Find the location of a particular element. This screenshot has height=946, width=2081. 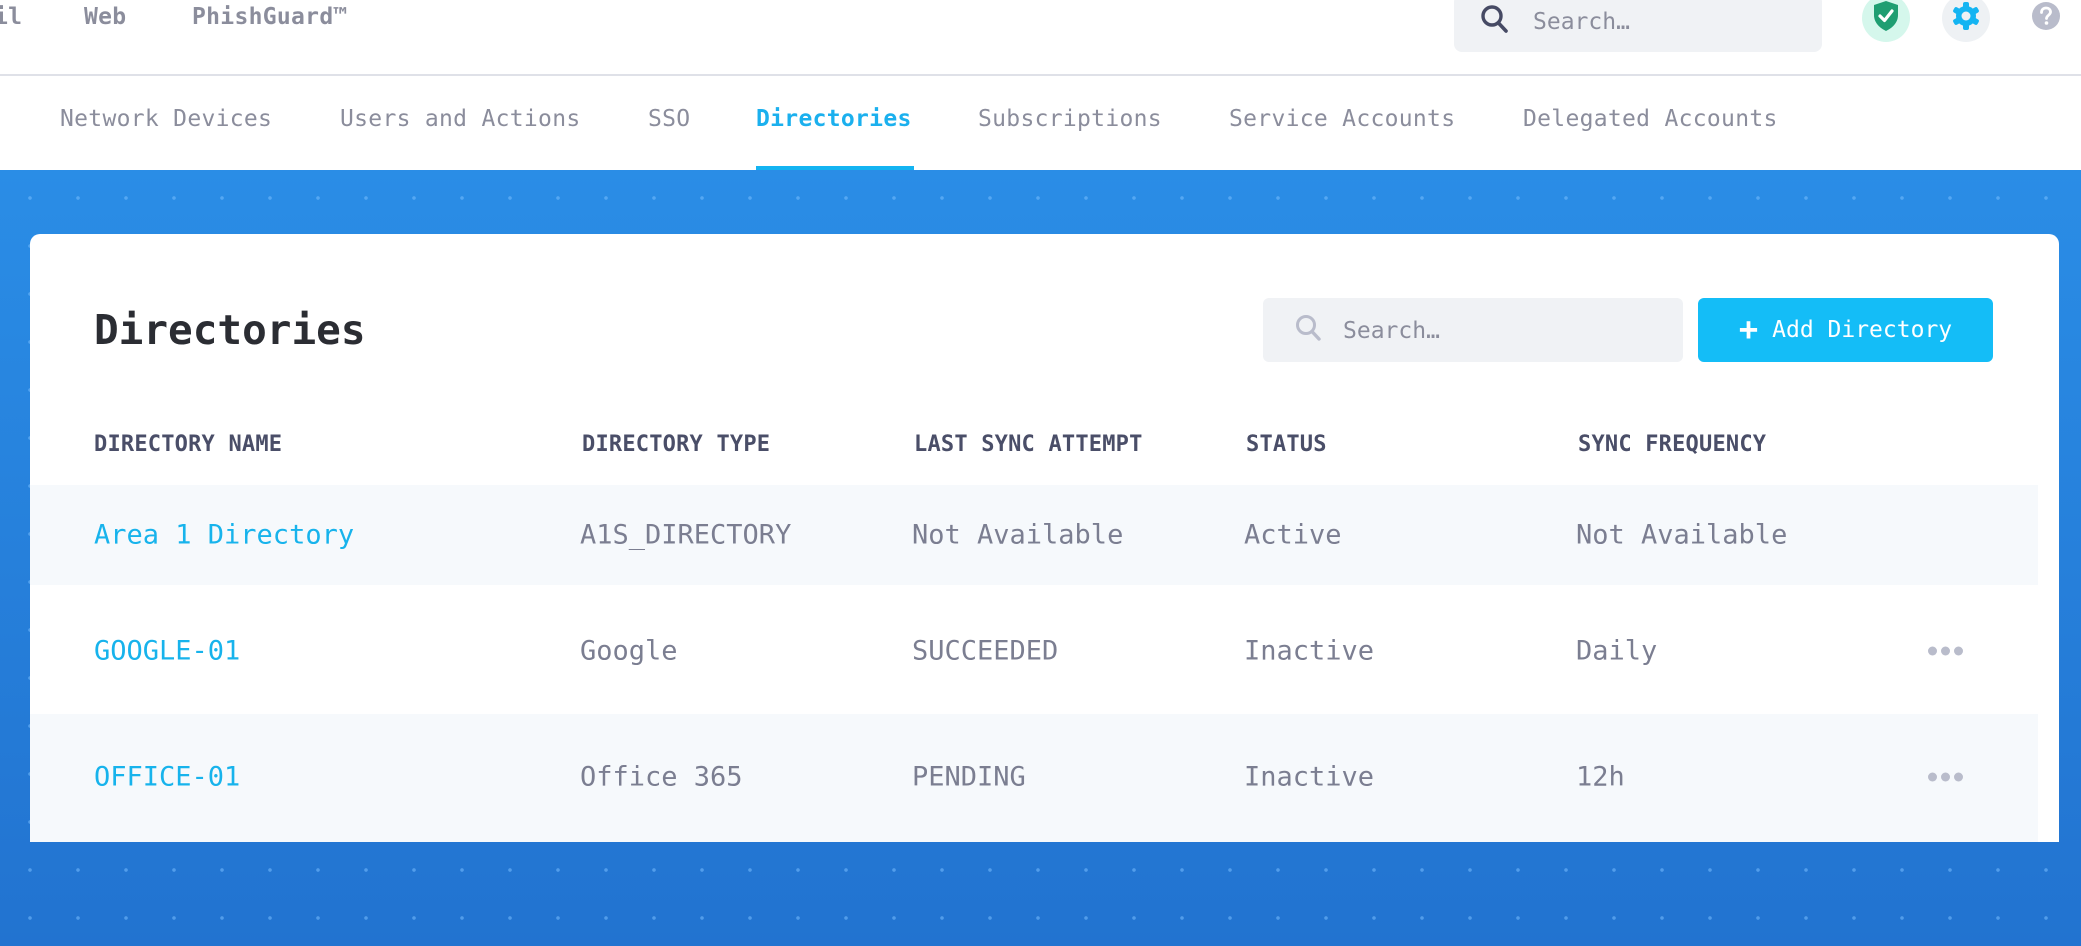

settings-button is located at coordinates (1966, 21).